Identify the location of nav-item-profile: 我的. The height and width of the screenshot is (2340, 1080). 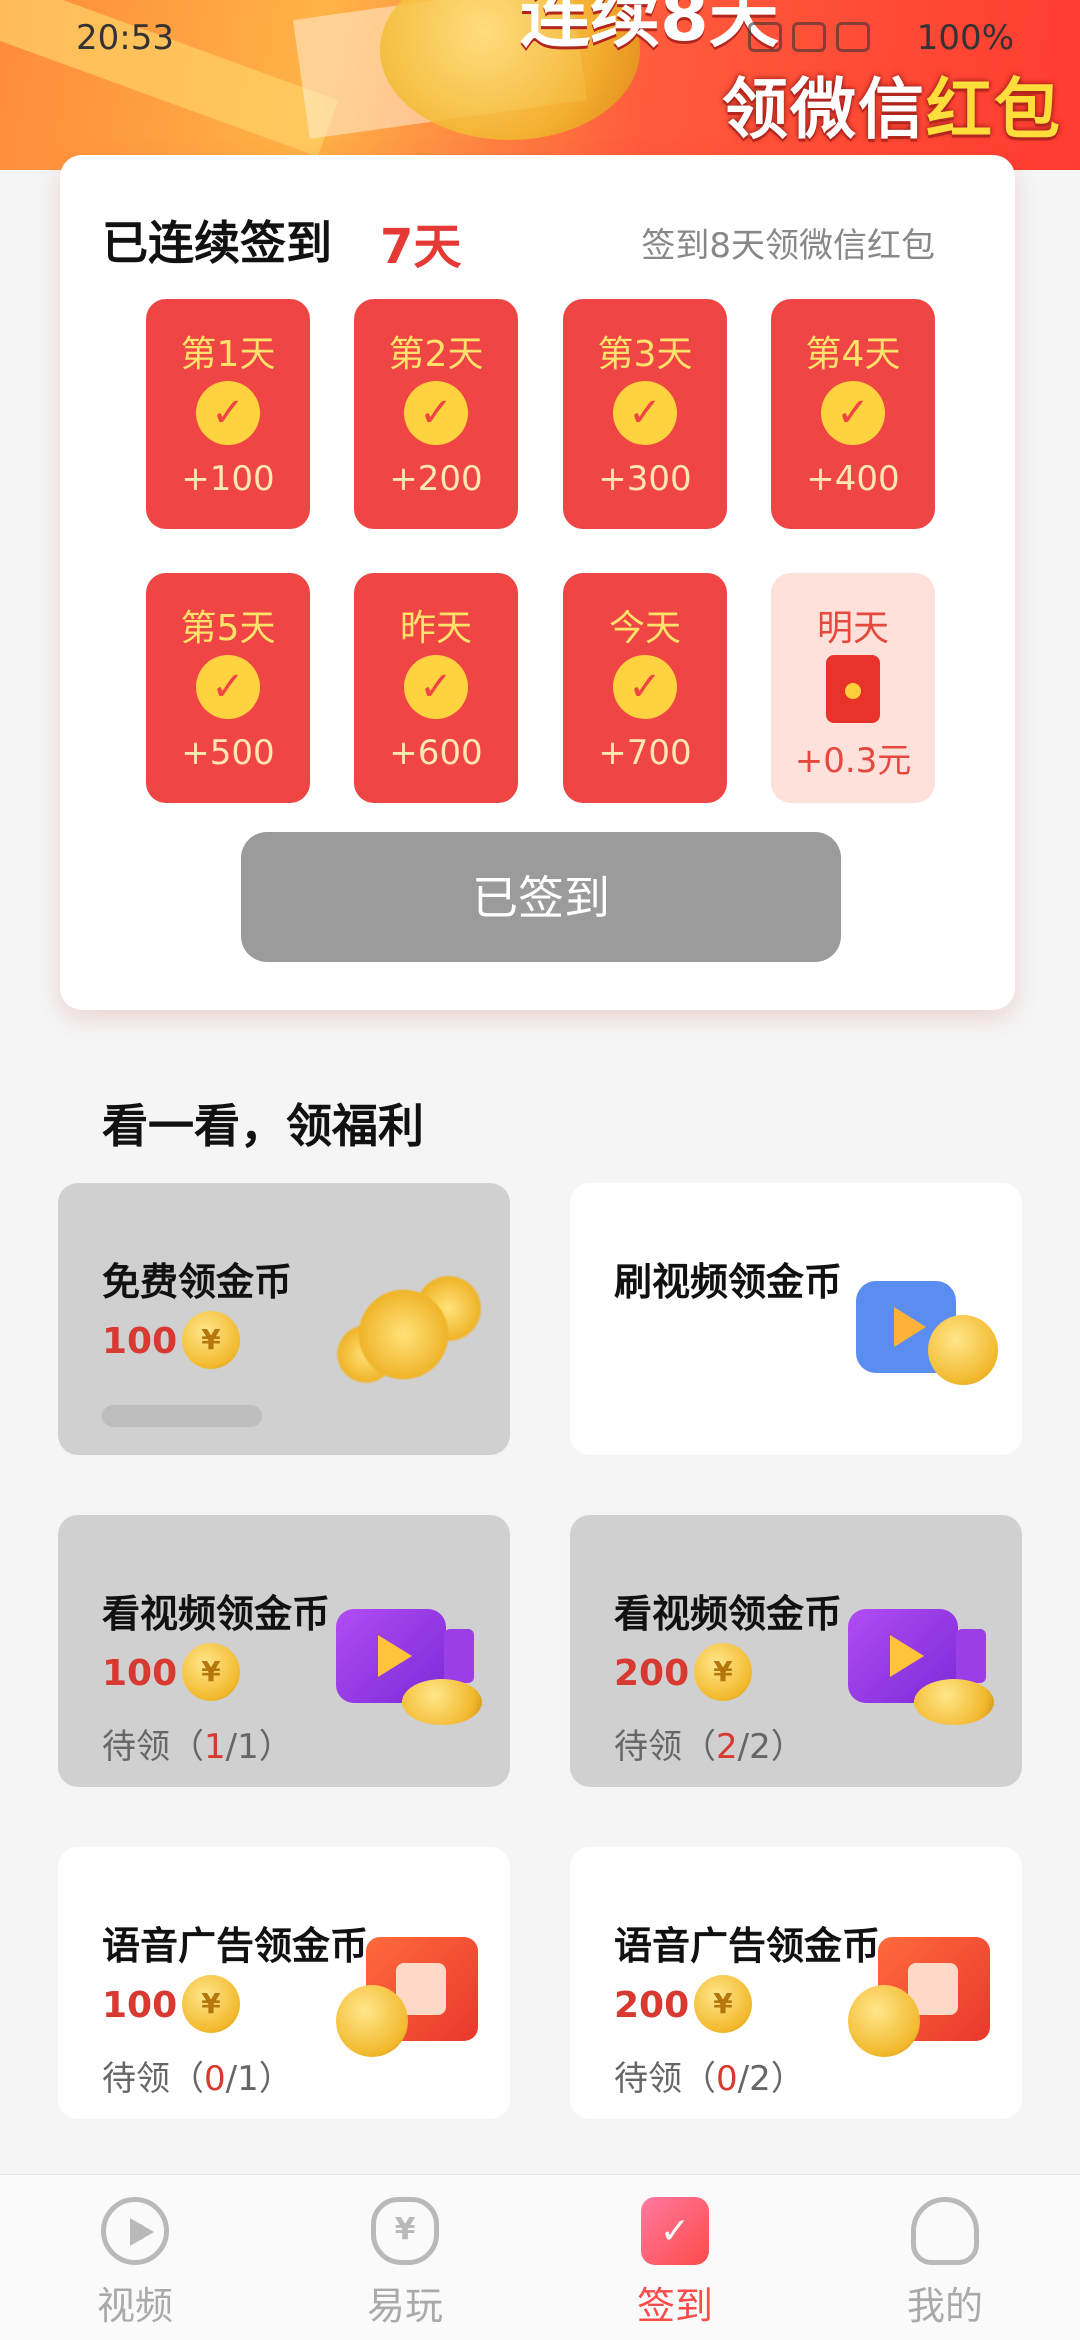
(945, 2257).